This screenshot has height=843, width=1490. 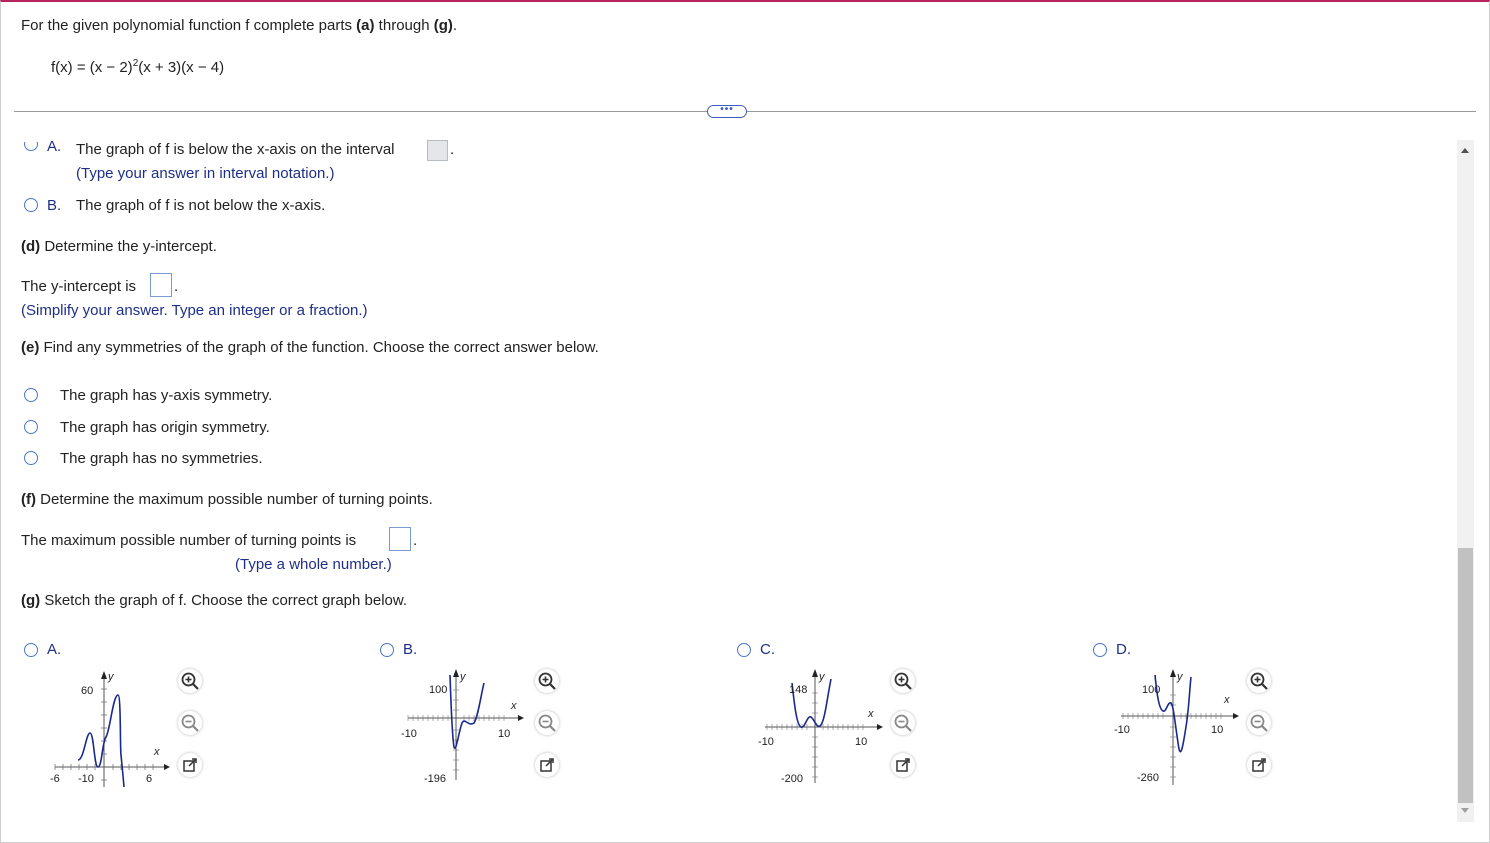 What do you see at coordinates (31, 395) in the screenshot?
I see `radio-y-axis-symmetry` at bounding box center [31, 395].